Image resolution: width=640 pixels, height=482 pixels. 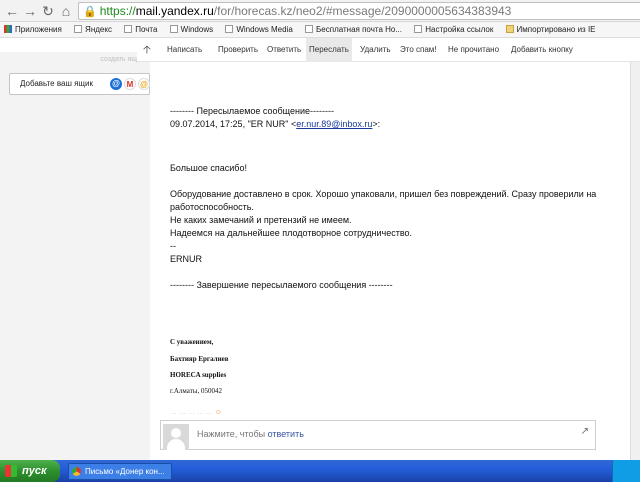 I want to click on spam-button: Это спам!, so click(x=418, y=50).